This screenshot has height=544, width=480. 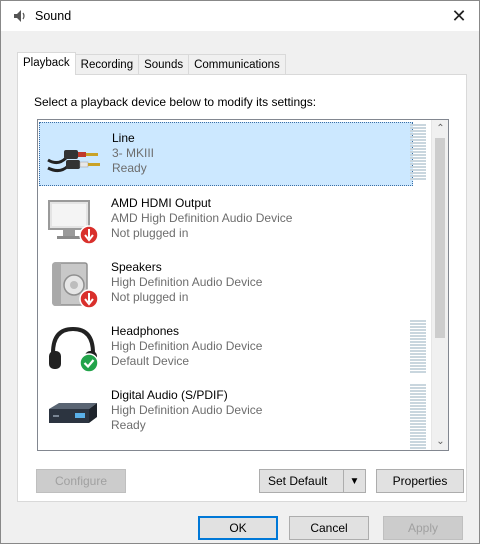 What do you see at coordinates (53, 16) in the screenshot?
I see `window-title: Sound` at bounding box center [53, 16].